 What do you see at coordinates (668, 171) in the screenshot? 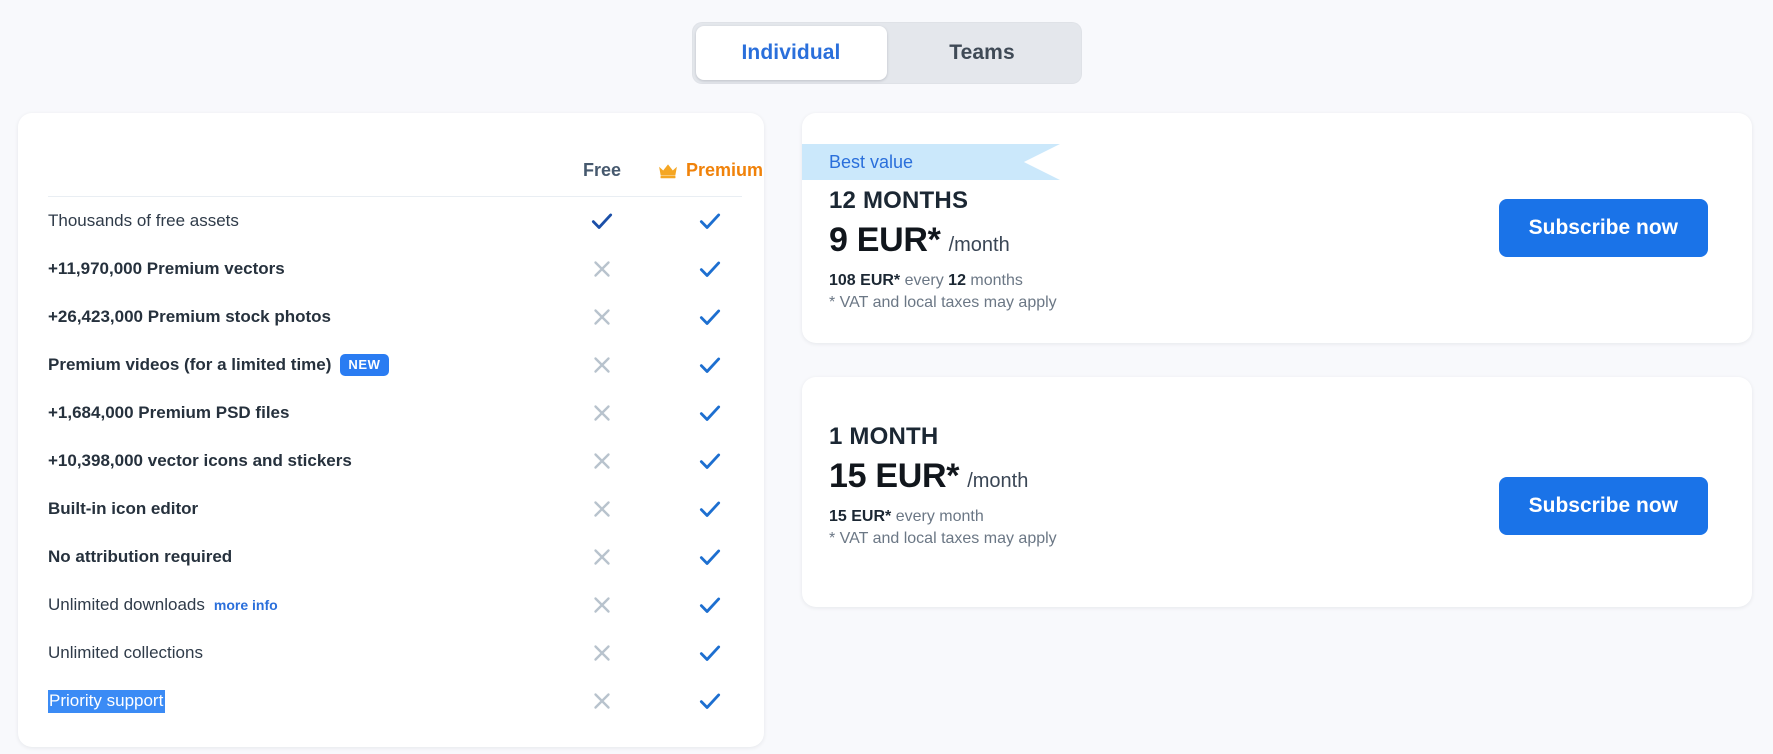
I see `crown-icon` at bounding box center [668, 171].